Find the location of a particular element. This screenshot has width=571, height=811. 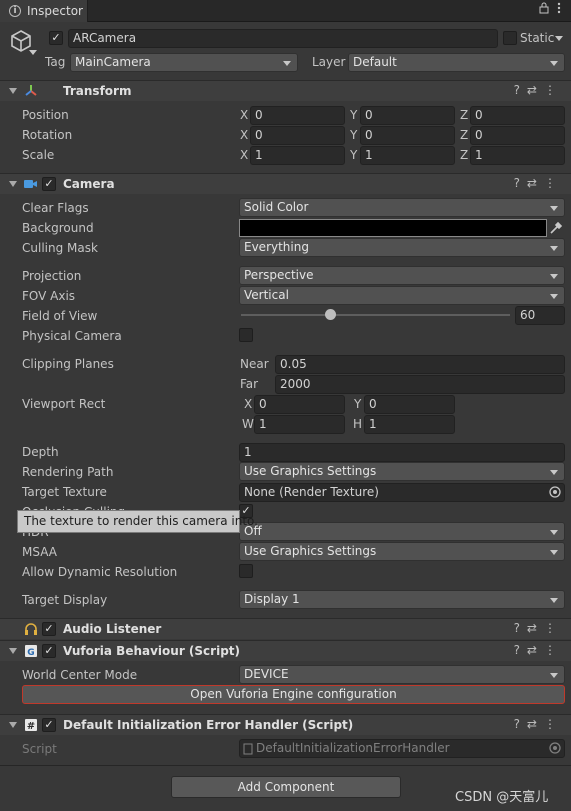

hdr-dropdown: Off is located at coordinates (402, 531).